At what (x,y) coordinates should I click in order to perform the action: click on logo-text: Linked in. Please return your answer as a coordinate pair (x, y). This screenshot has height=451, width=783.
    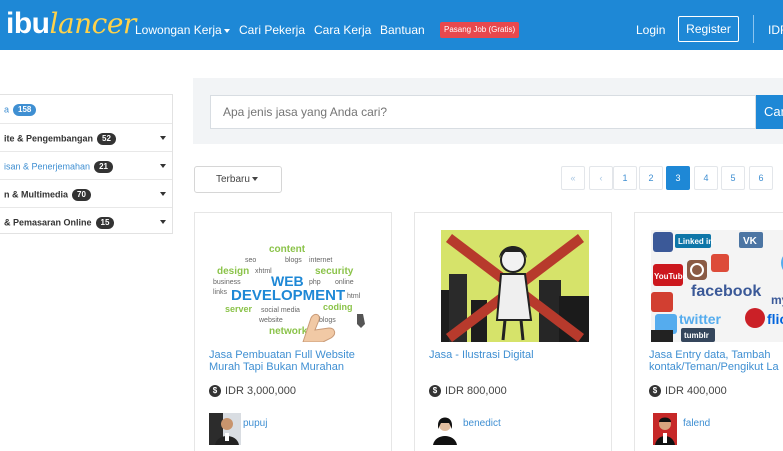
    Looking at the image, I should click on (695, 241).